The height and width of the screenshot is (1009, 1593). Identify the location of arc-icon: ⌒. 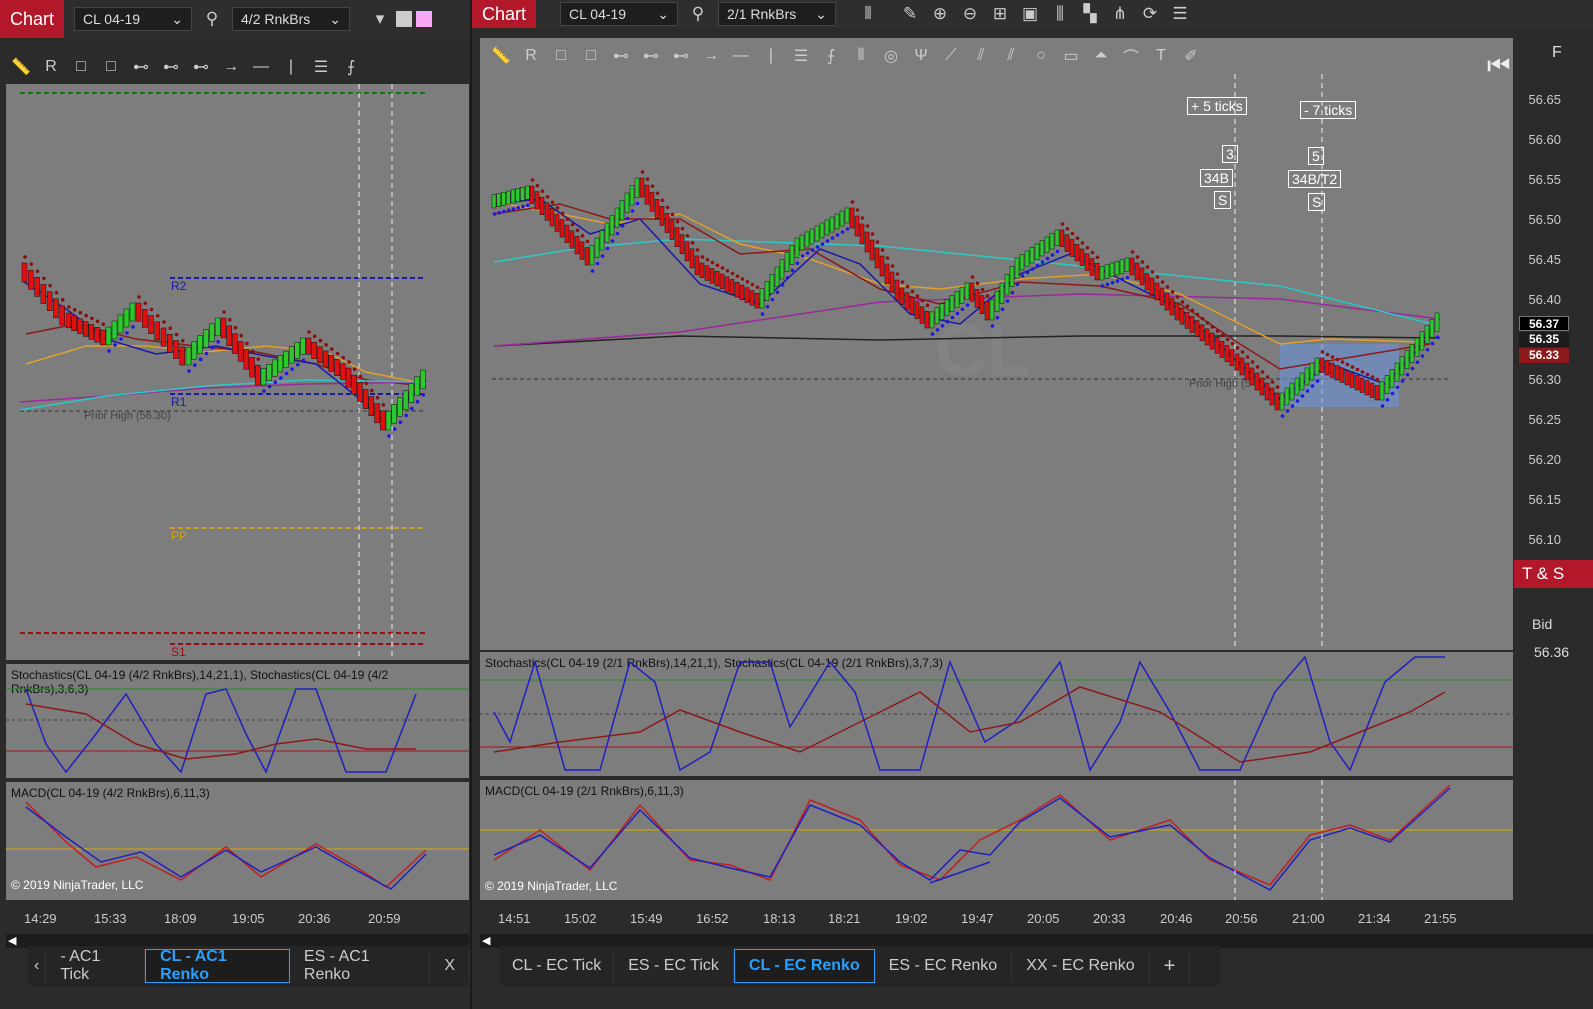
(1131, 56).